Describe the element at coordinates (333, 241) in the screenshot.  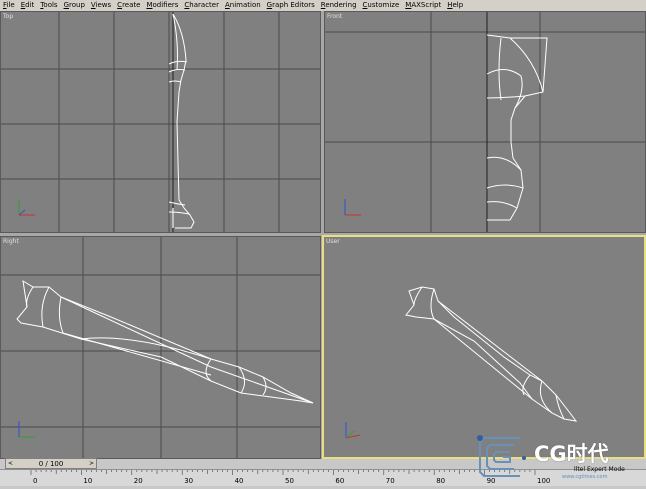
I see `viewport-label-user: User` at that location.